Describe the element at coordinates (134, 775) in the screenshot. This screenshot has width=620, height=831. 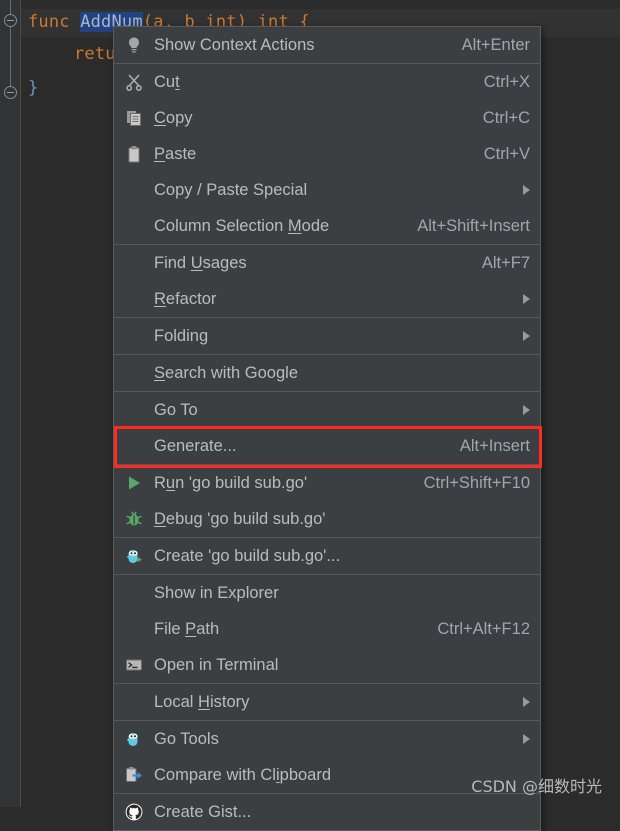
I see `compare-clipboard-icon` at that location.